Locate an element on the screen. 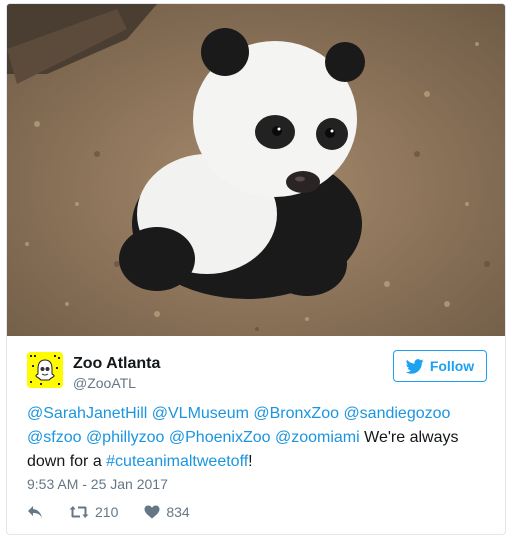 The image size is (516, 543). retweet-count: 210 is located at coordinates (107, 512).